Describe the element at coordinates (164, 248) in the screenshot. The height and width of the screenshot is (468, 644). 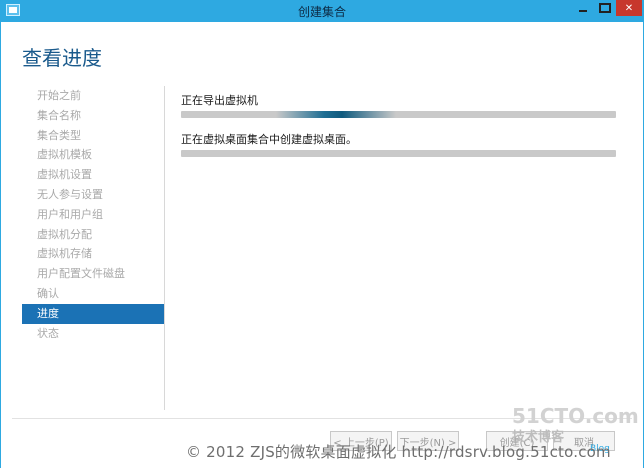
I see `nav-divider` at that location.